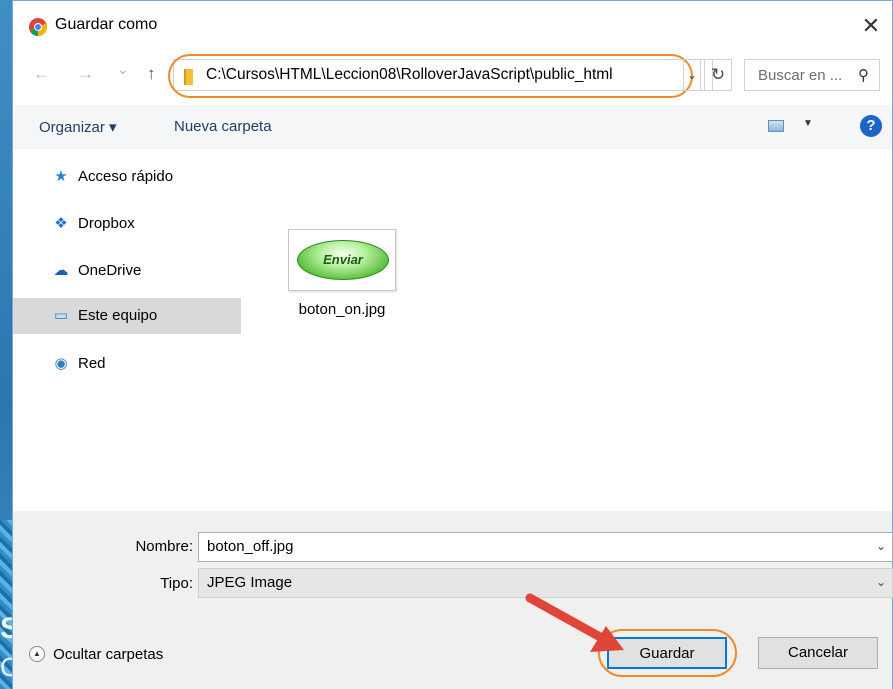 This screenshot has width=893, height=689. Describe the element at coordinates (250, 582) in the screenshot. I see `file-type-value: JPEG Image` at that location.